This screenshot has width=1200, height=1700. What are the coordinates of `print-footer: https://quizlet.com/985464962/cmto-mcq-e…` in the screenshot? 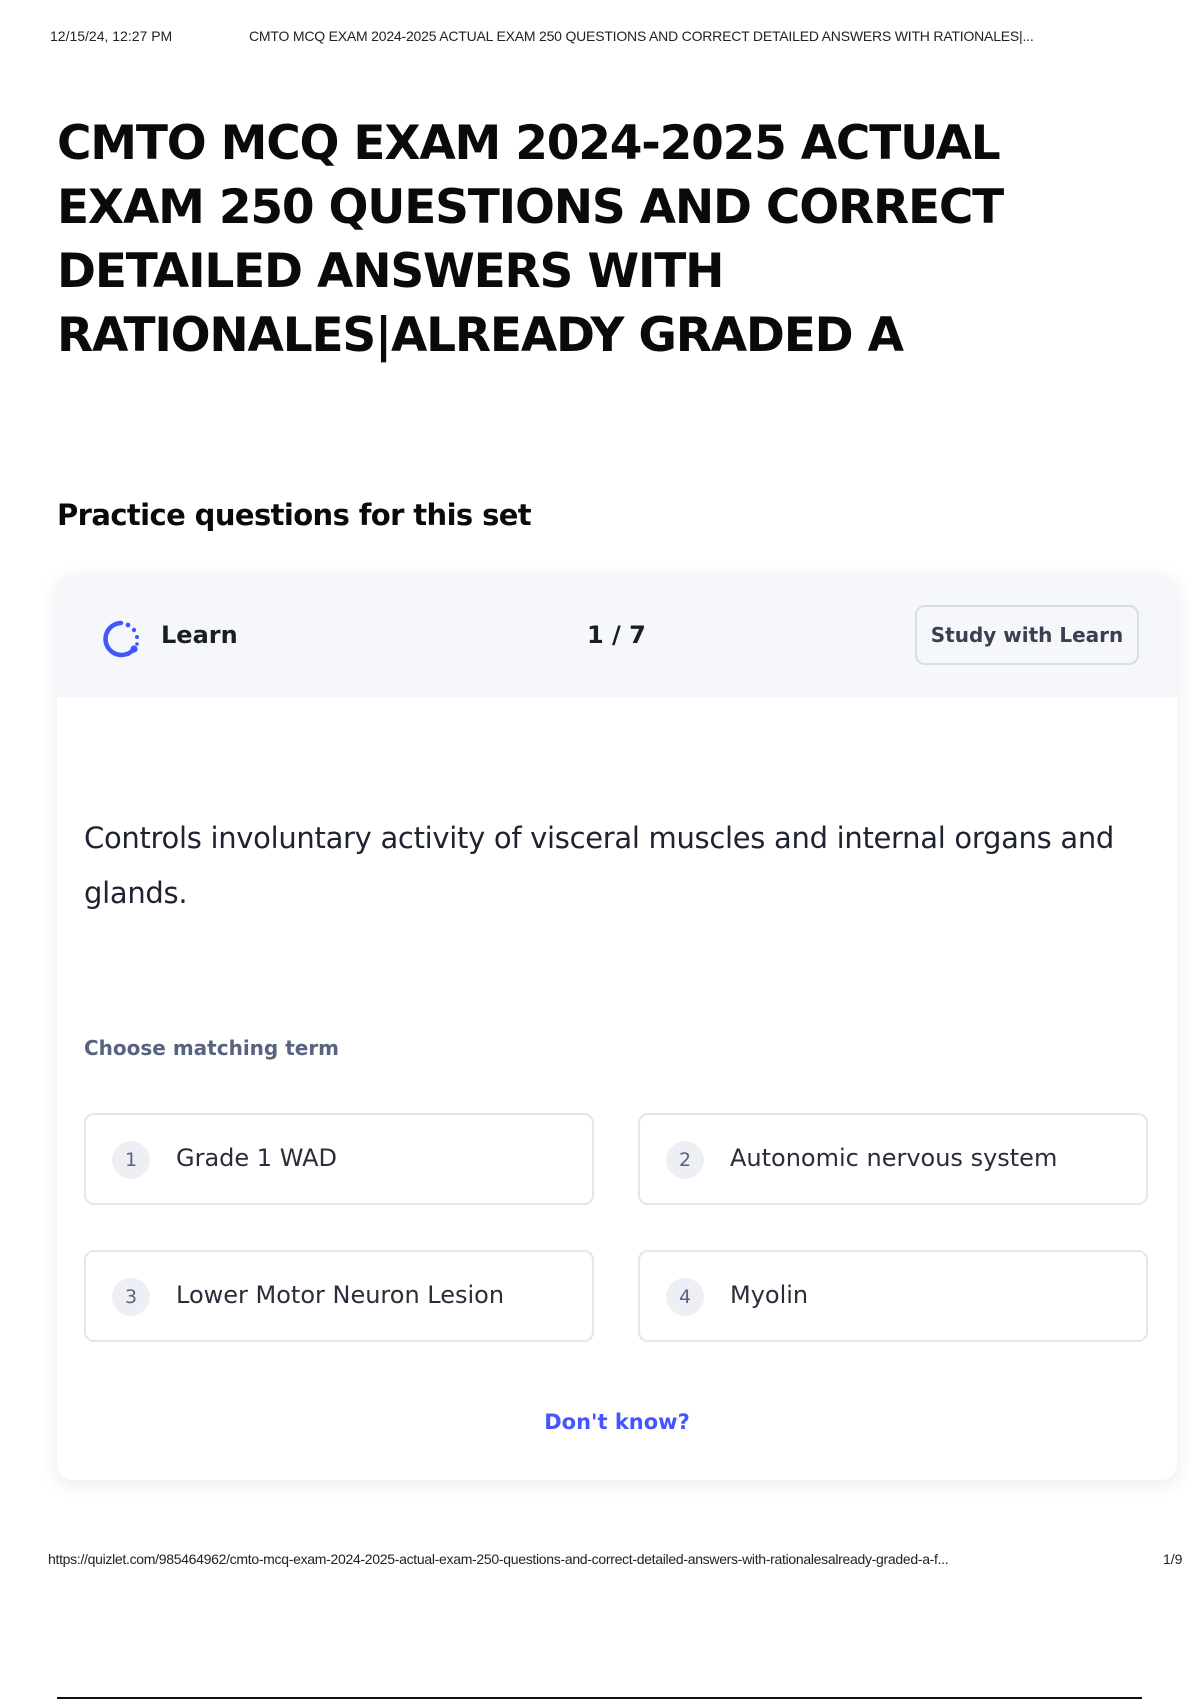 It's located at (619, 1562).